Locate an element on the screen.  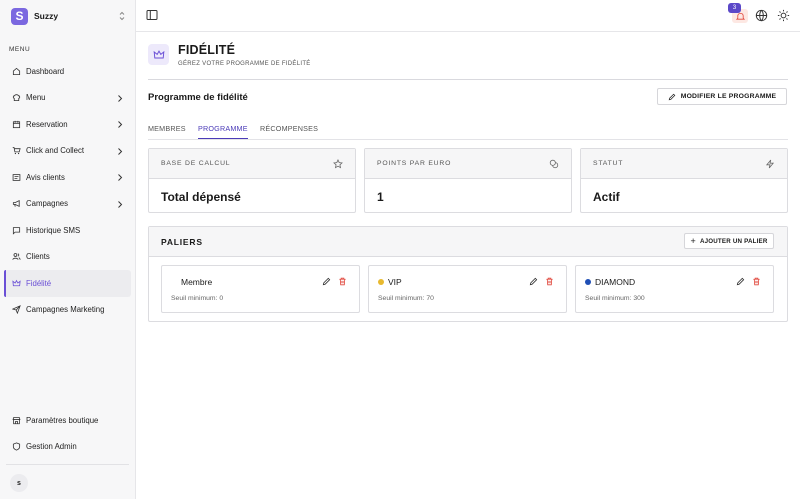
sidebar-item-clients: Clients is located at coordinates (67, 257).